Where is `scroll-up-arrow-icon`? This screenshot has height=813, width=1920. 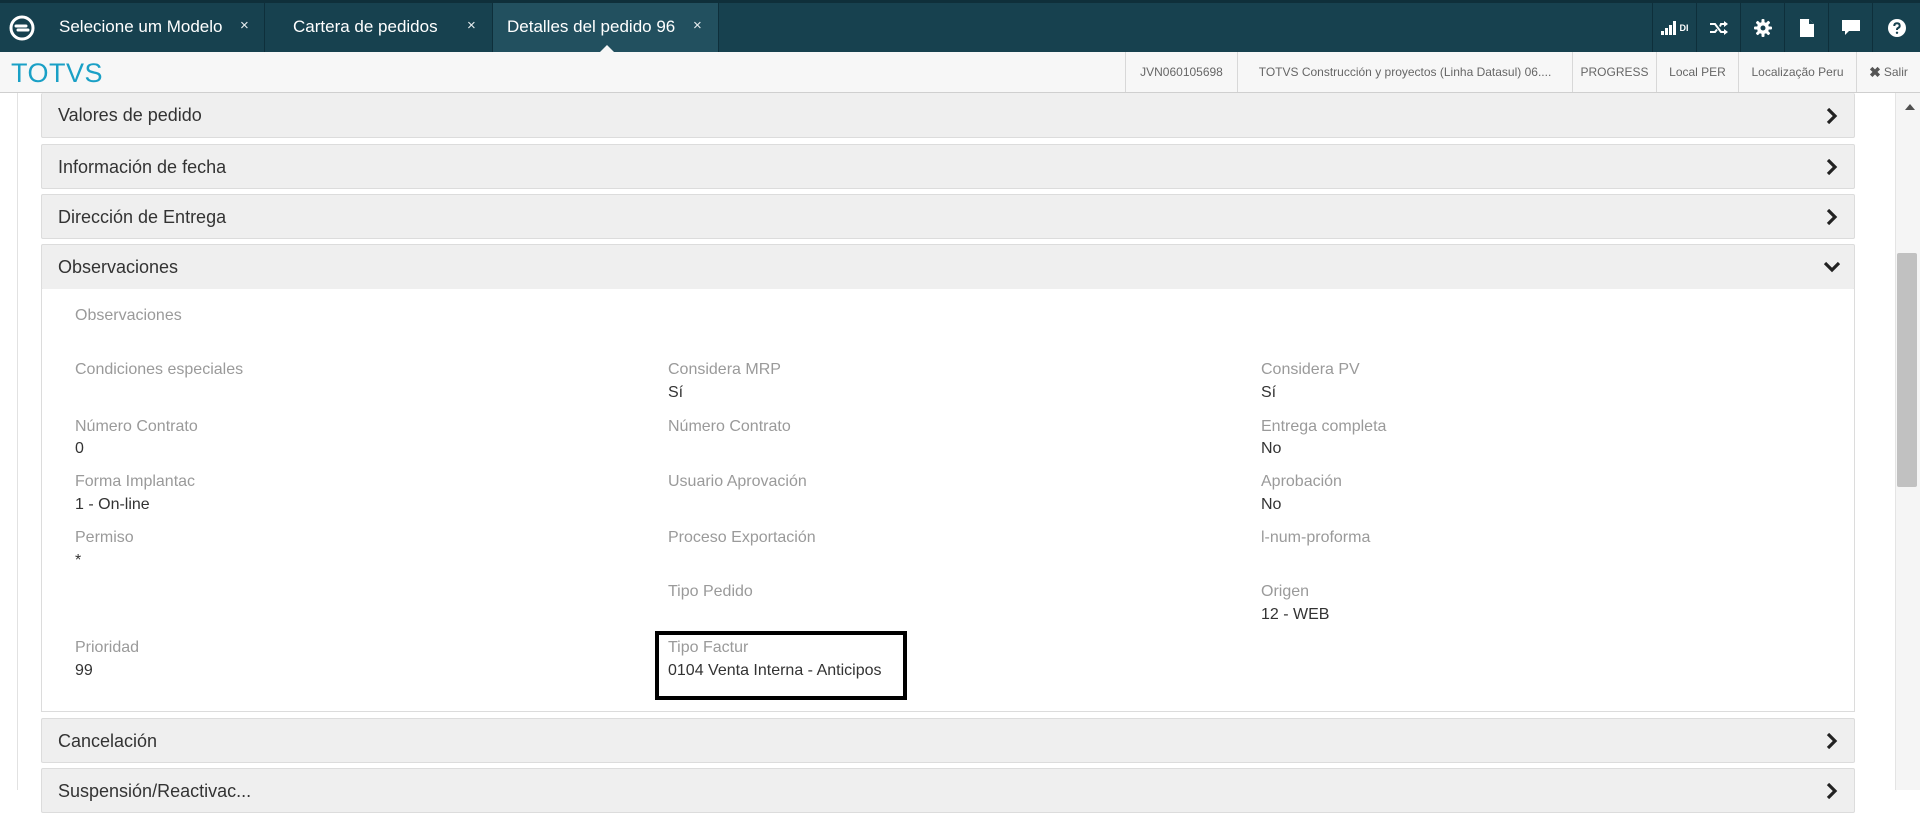 scroll-up-arrow-icon is located at coordinates (1910, 107).